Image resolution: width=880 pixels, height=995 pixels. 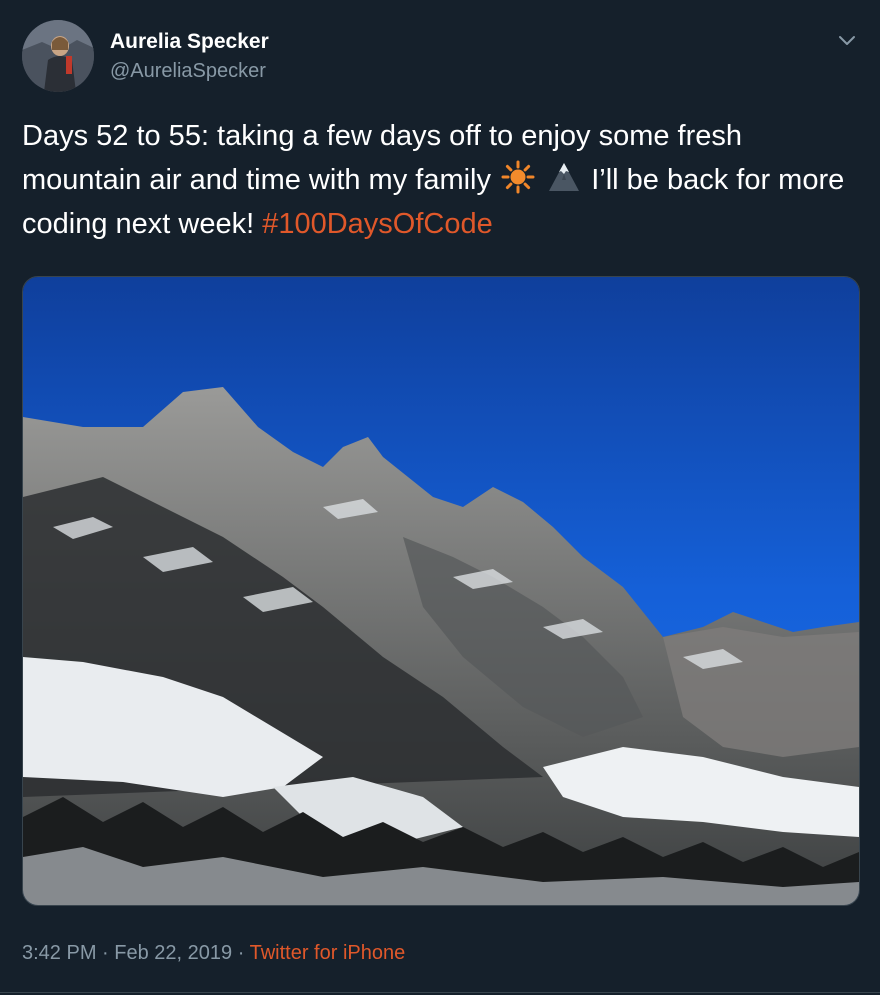 I want to click on hashtag-link: #100DaysOfCode, so click(x=377, y=224).